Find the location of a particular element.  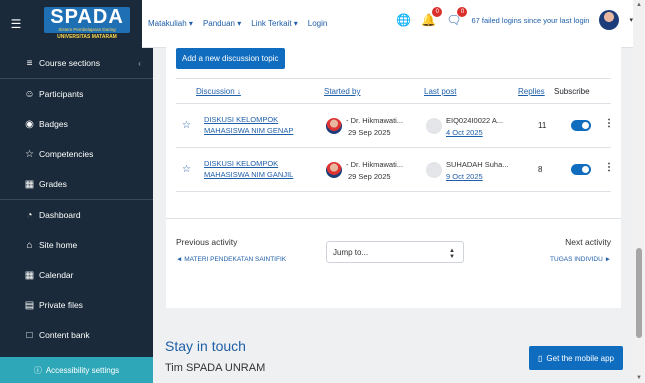

col-replies: Replies is located at coordinates (531, 91).